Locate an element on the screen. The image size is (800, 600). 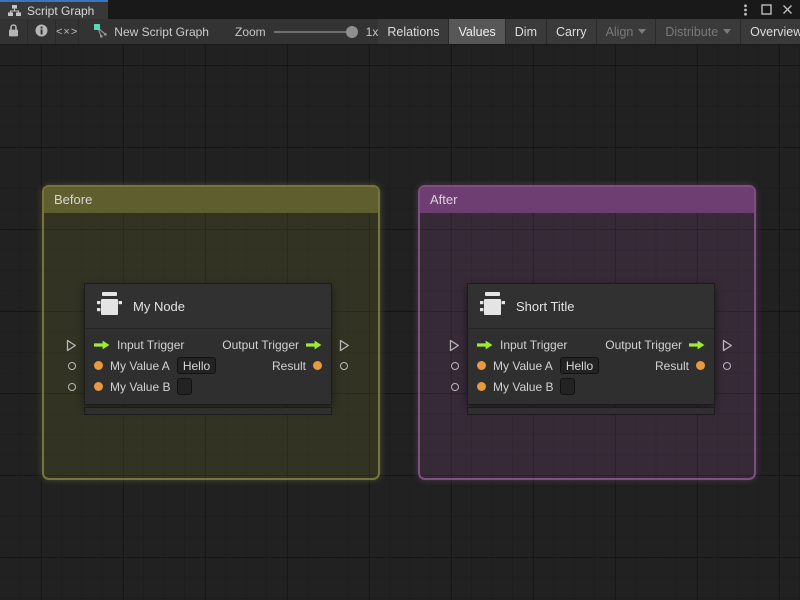
node-header: Short Title is located at coordinates (591, 306).